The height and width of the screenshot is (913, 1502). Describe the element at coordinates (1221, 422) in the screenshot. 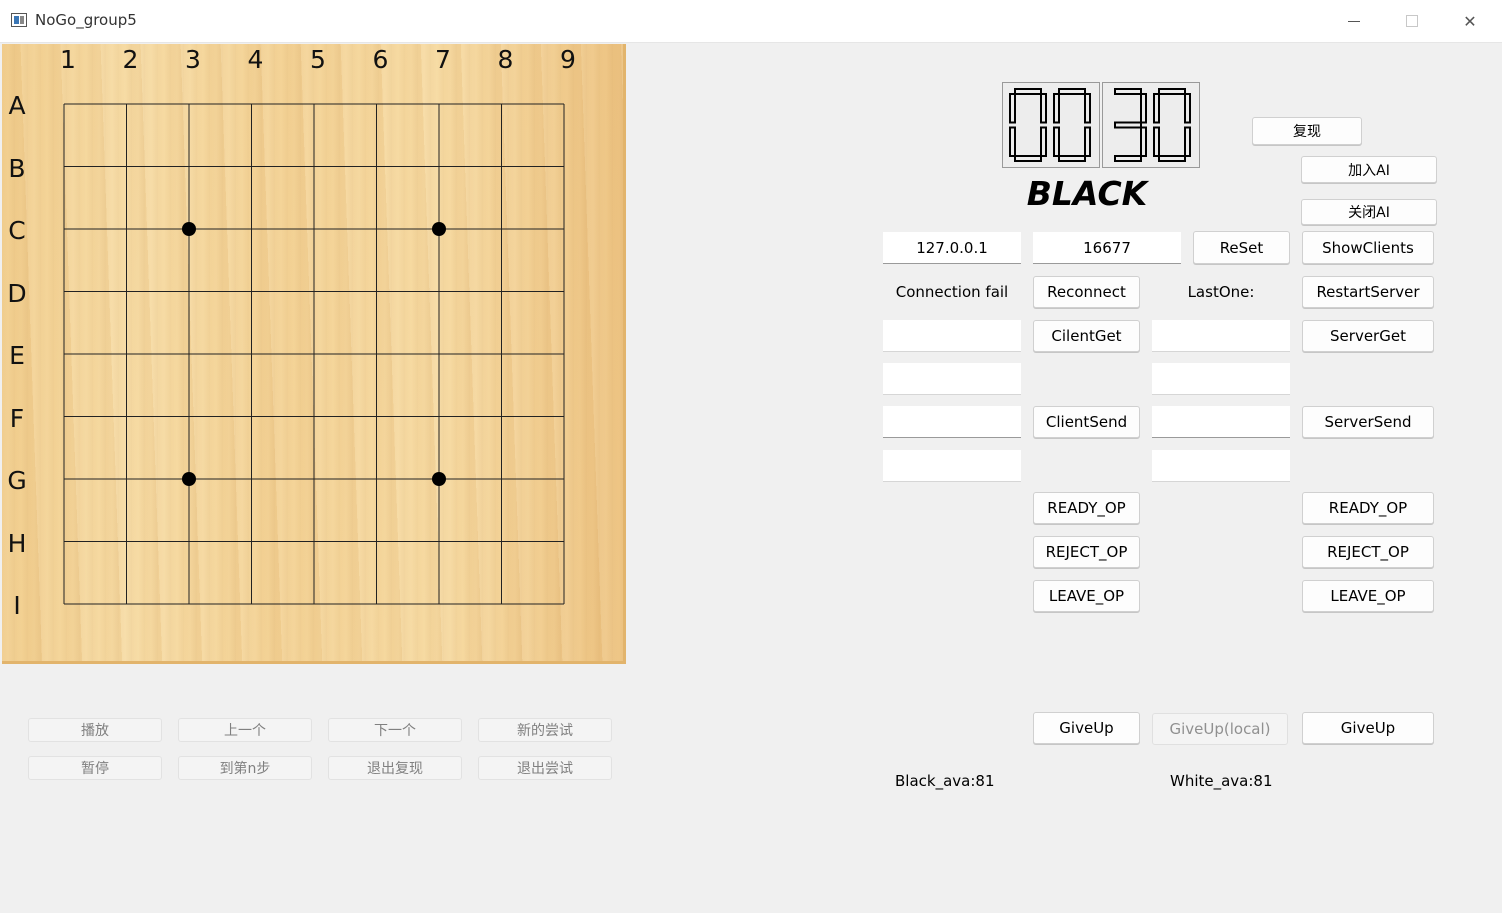

I see `server-send-field` at that location.